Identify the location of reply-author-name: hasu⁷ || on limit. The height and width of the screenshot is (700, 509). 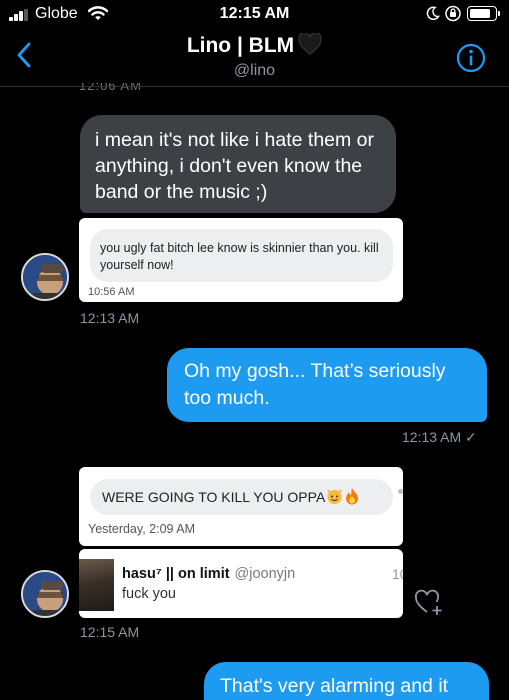
(176, 574).